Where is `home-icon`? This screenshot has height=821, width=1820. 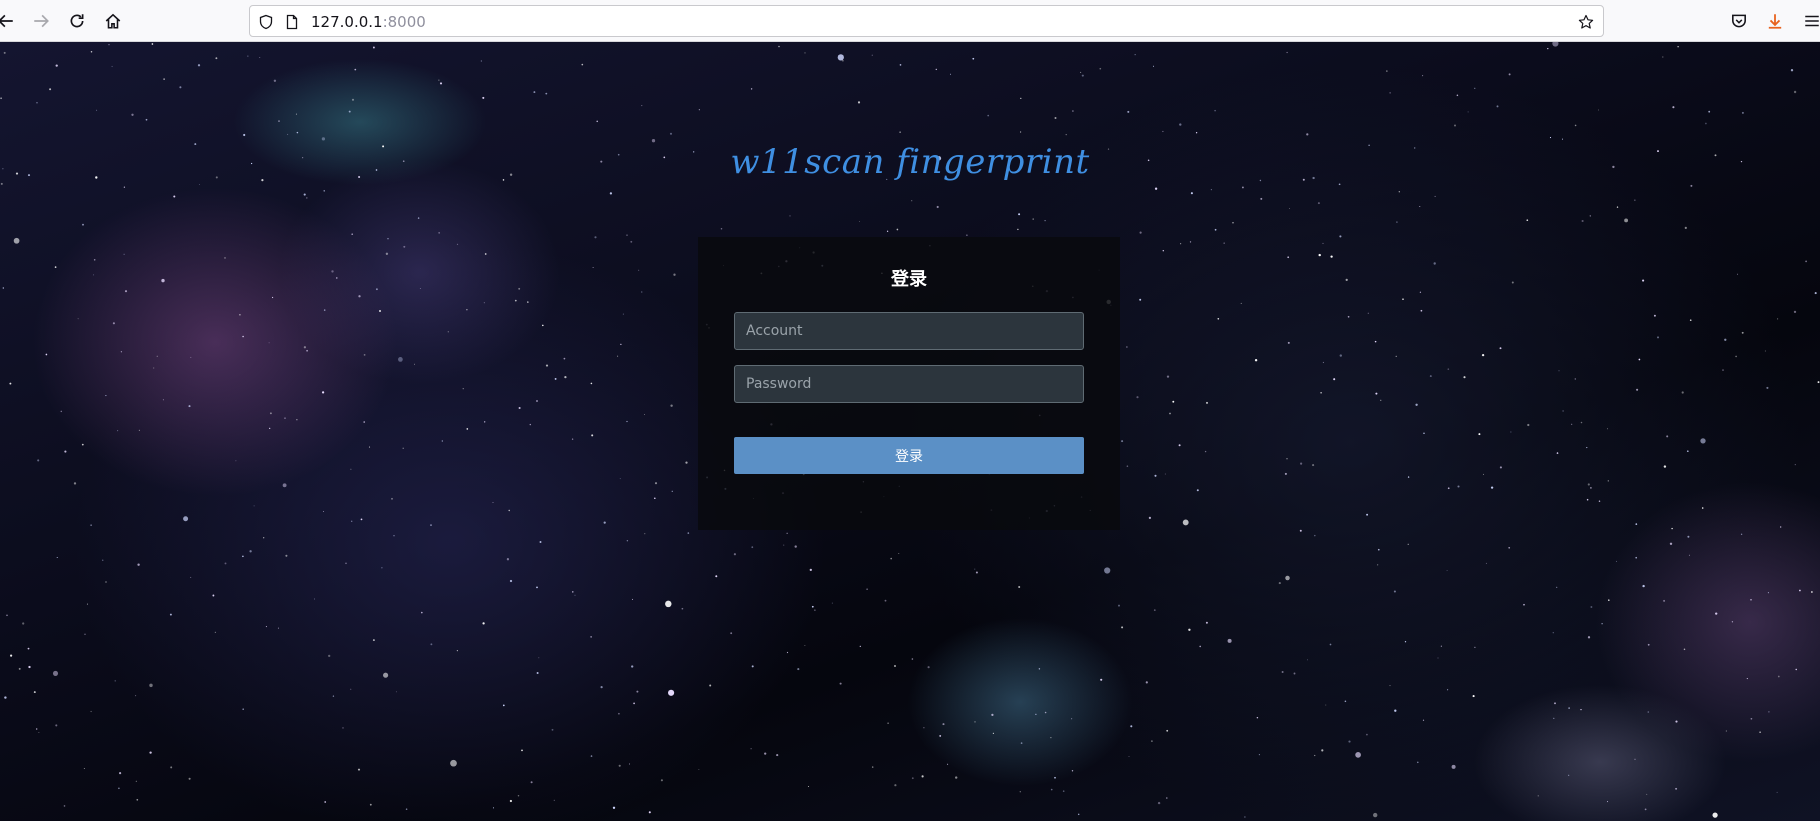
home-icon is located at coordinates (113, 21).